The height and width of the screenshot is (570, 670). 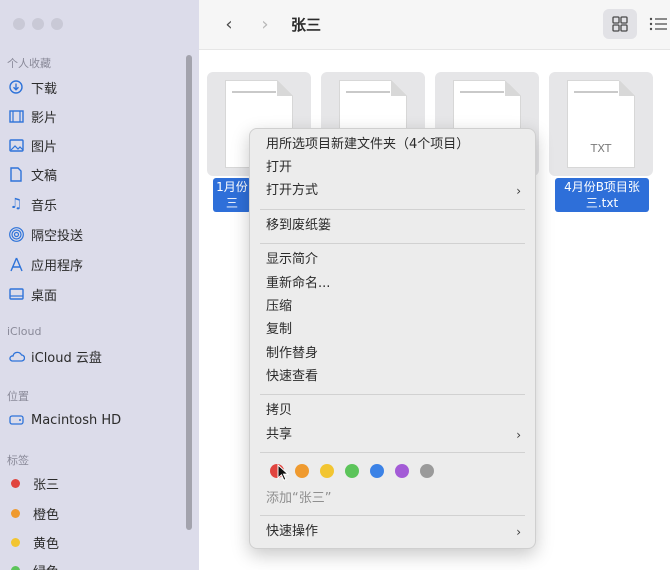 What do you see at coordinates (46, 544) in the screenshot?
I see `sidebar-item-label: 黄色` at bounding box center [46, 544].